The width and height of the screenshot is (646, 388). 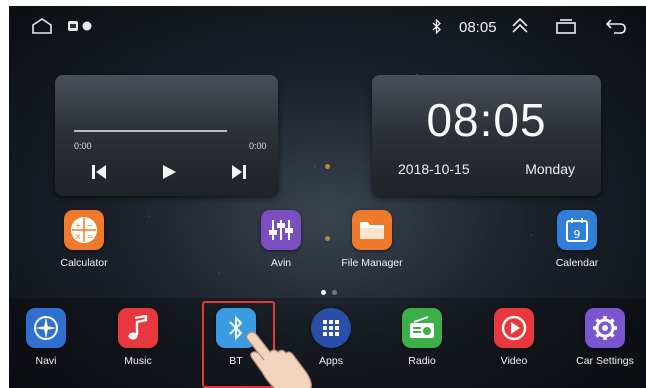 I want to click on music-widget: 0:00 0:00, so click(x=166, y=135).